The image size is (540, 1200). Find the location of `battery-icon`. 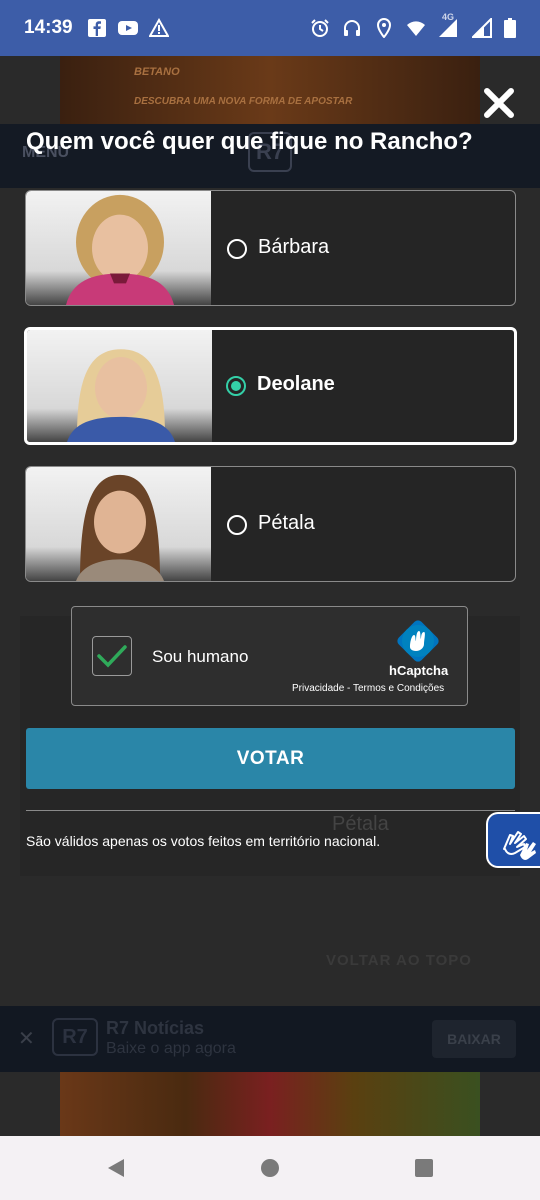

battery-icon is located at coordinates (510, 28).